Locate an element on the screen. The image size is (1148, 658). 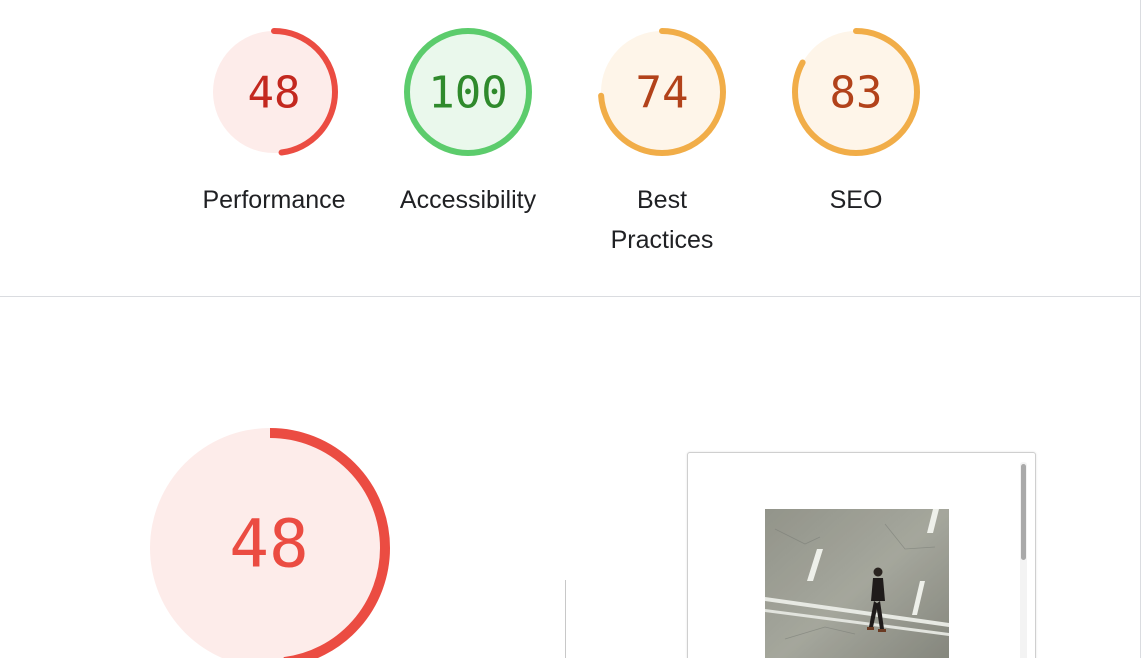
best-practices-gauge-ring: 74 is located at coordinates (662, 92).